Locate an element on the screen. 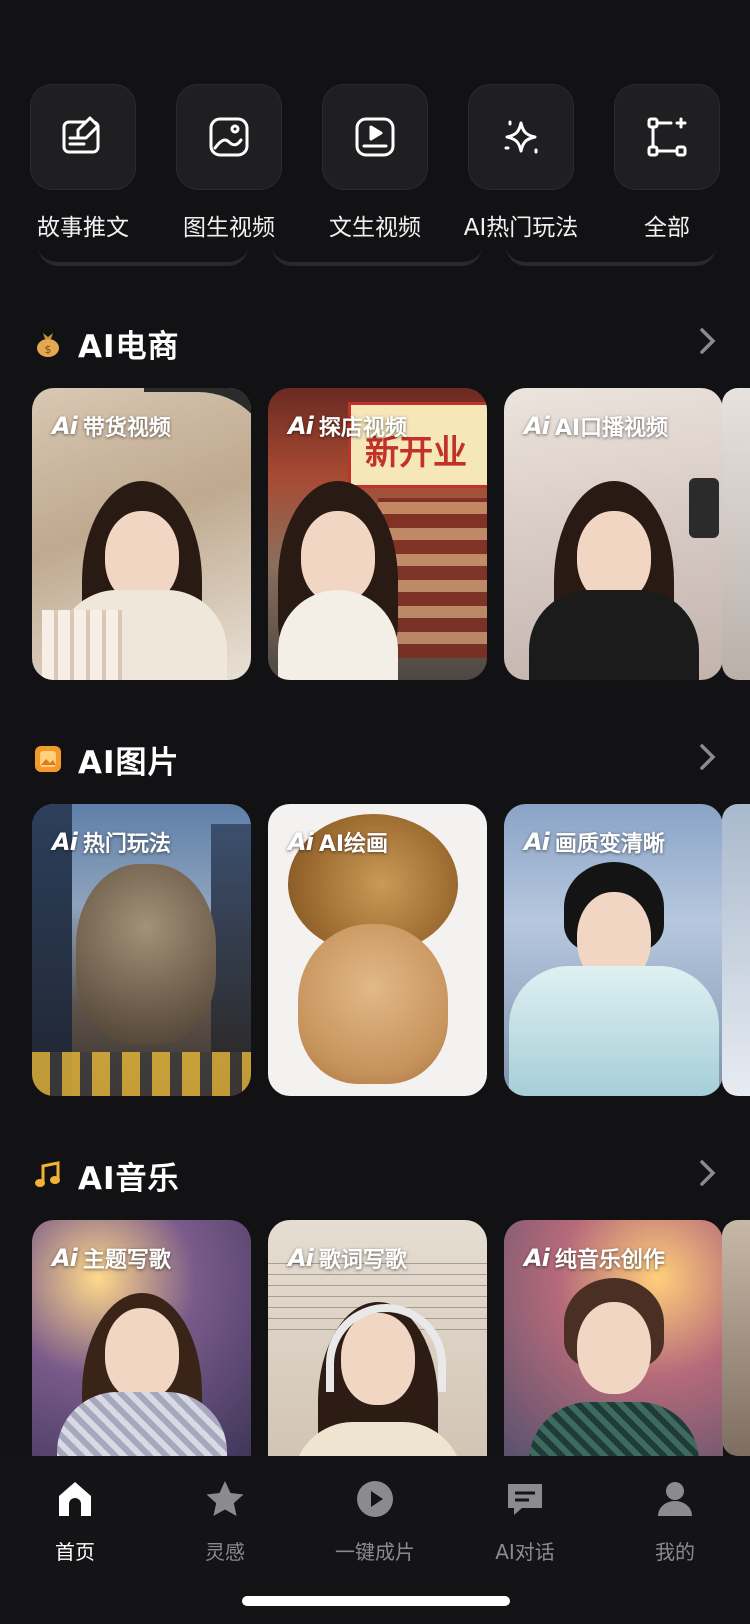 This screenshot has height=1624, width=750. tab-inspiration: 灵感 is located at coordinates (225, 1520).